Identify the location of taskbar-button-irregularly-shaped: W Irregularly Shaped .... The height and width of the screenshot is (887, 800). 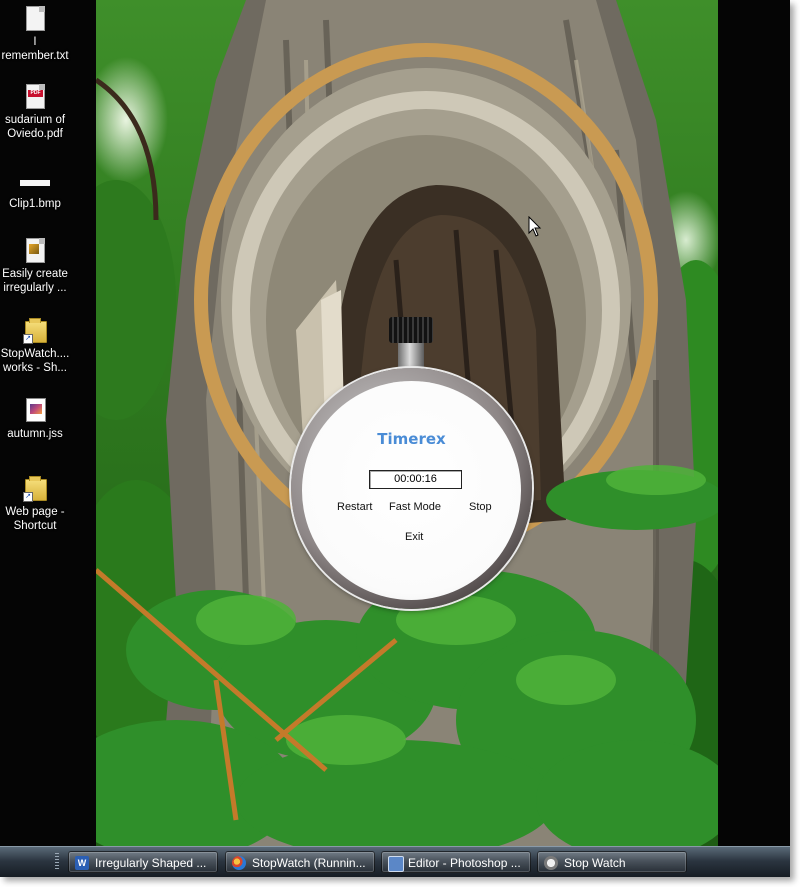
(143, 862).